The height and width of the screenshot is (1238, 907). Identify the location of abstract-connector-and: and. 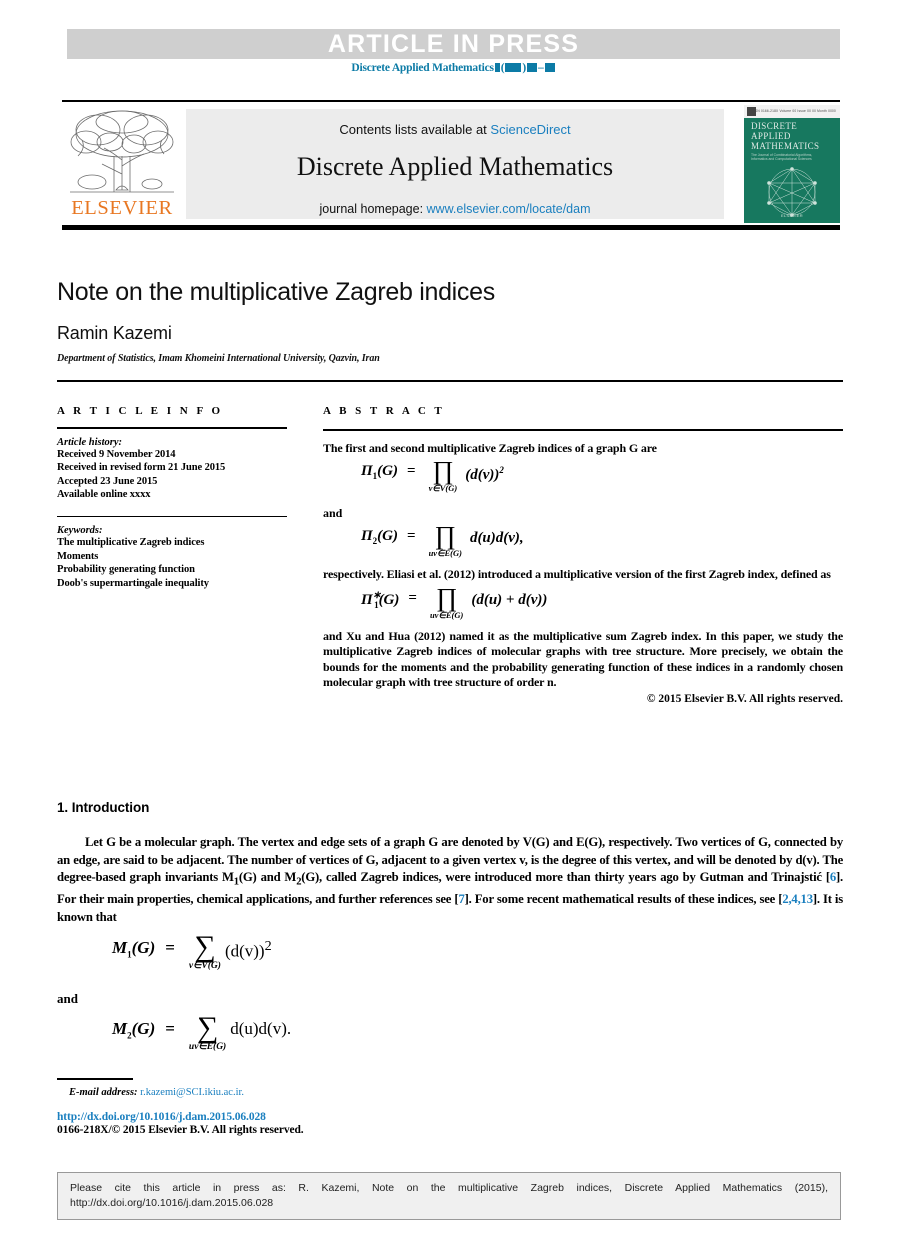
(333, 513).